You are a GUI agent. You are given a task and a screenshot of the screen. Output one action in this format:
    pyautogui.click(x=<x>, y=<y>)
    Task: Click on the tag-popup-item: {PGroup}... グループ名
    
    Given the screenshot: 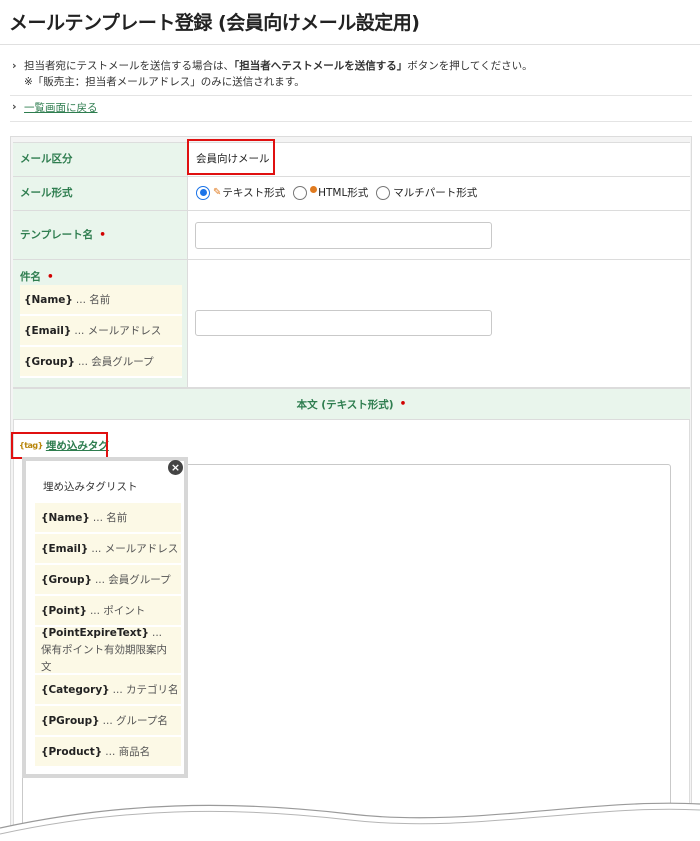 What is the action you would take?
    pyautogui.click(x=108, y=721)
    